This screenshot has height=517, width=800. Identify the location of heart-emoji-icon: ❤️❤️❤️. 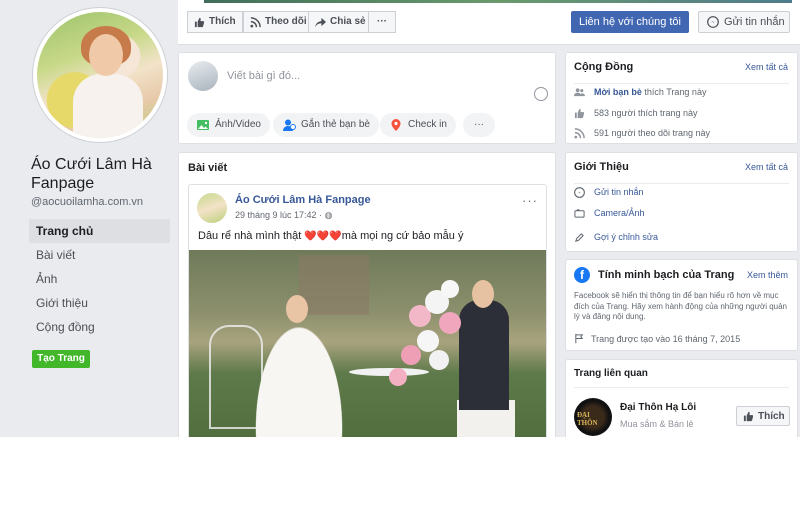
(323, 236).